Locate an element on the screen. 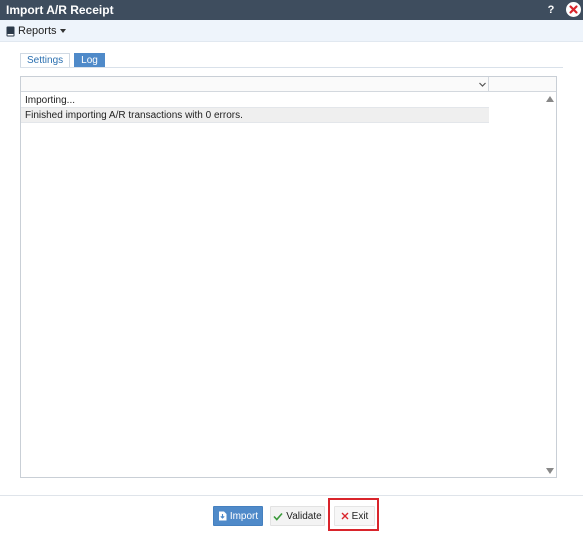 This screenshot has width=583, height=534. close-icon is located at coordinates (573, 9).